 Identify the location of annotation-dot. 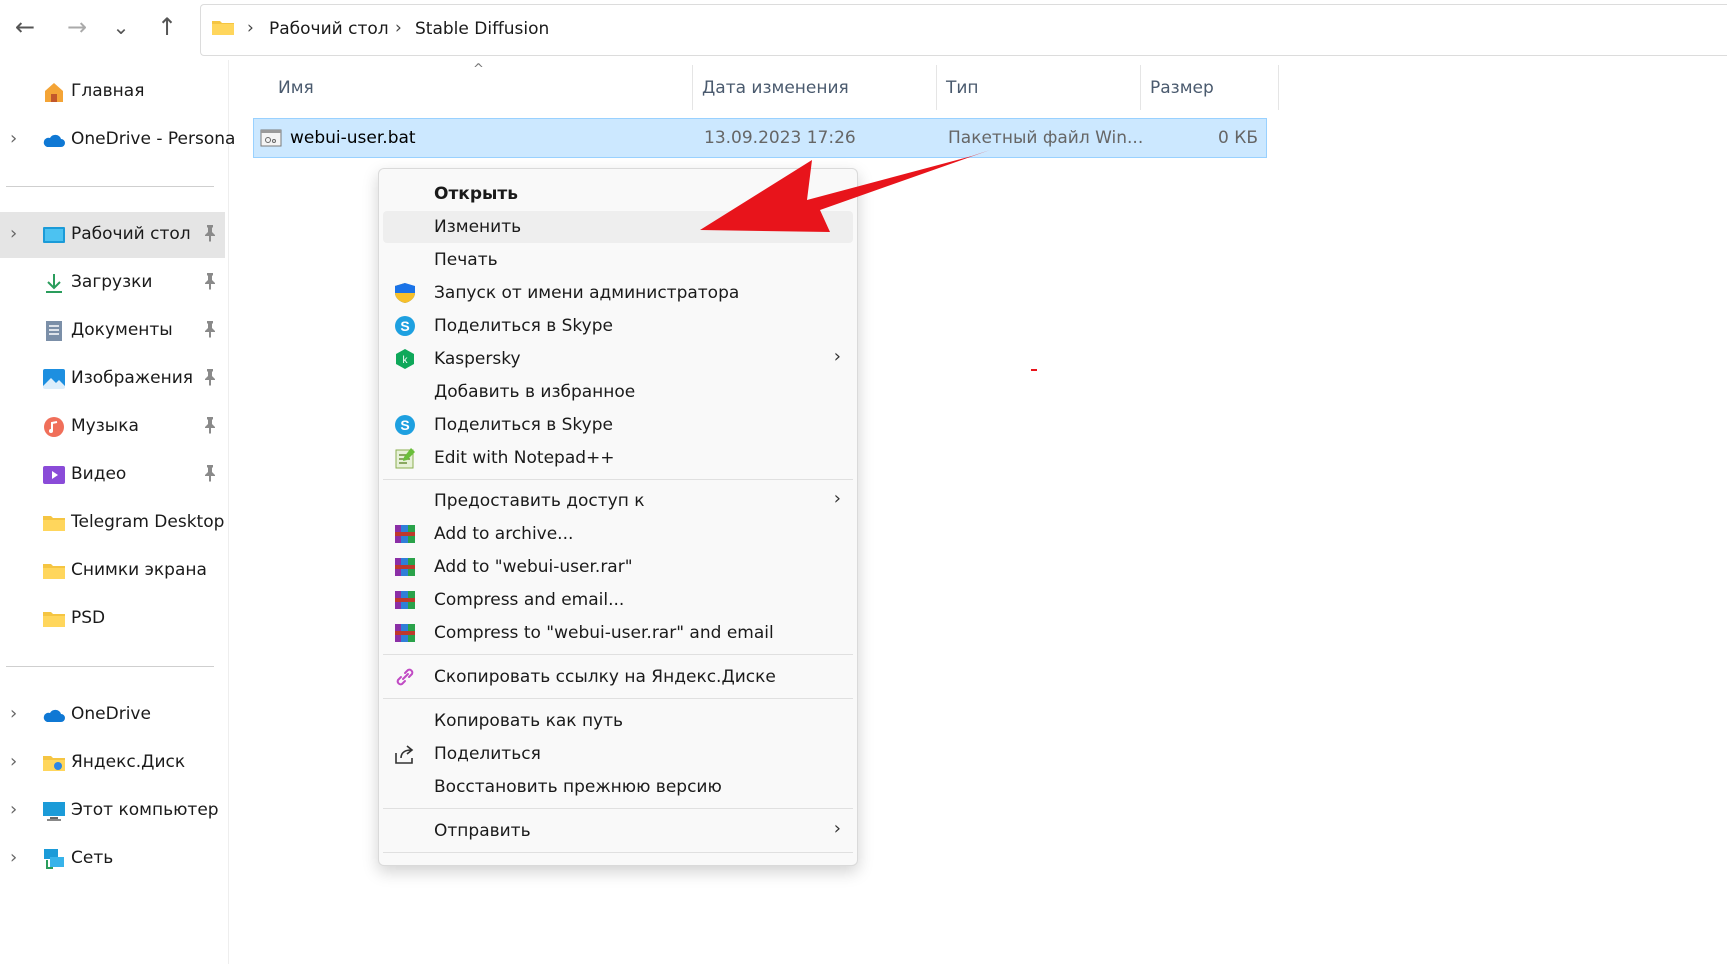
(1034, 370).